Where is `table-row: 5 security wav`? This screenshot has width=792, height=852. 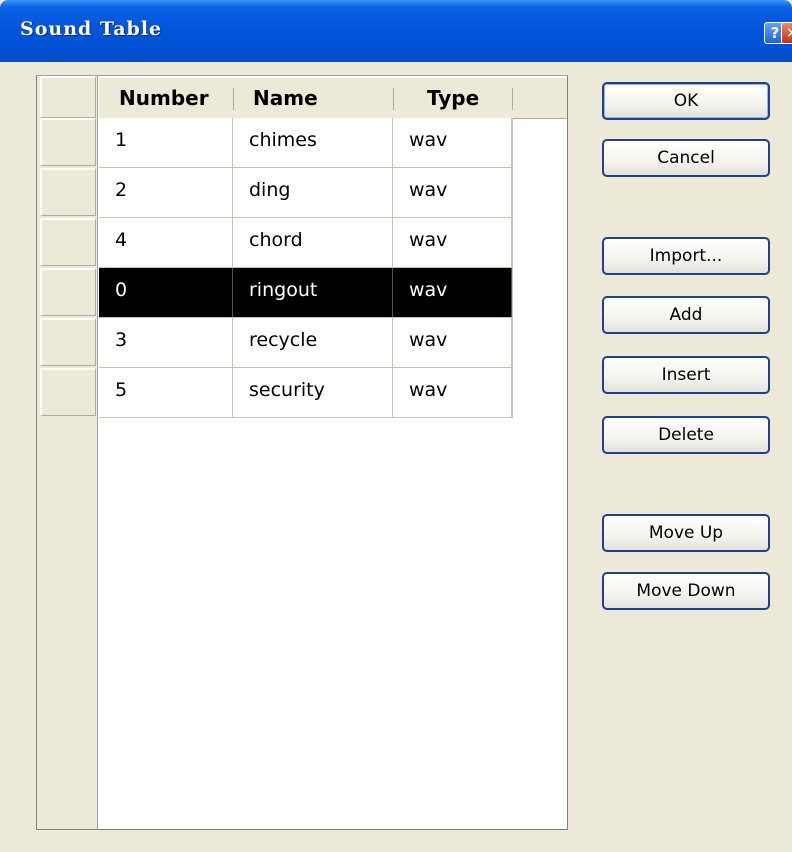
table-row: 5 security wav is located at coordinates (305, 393).